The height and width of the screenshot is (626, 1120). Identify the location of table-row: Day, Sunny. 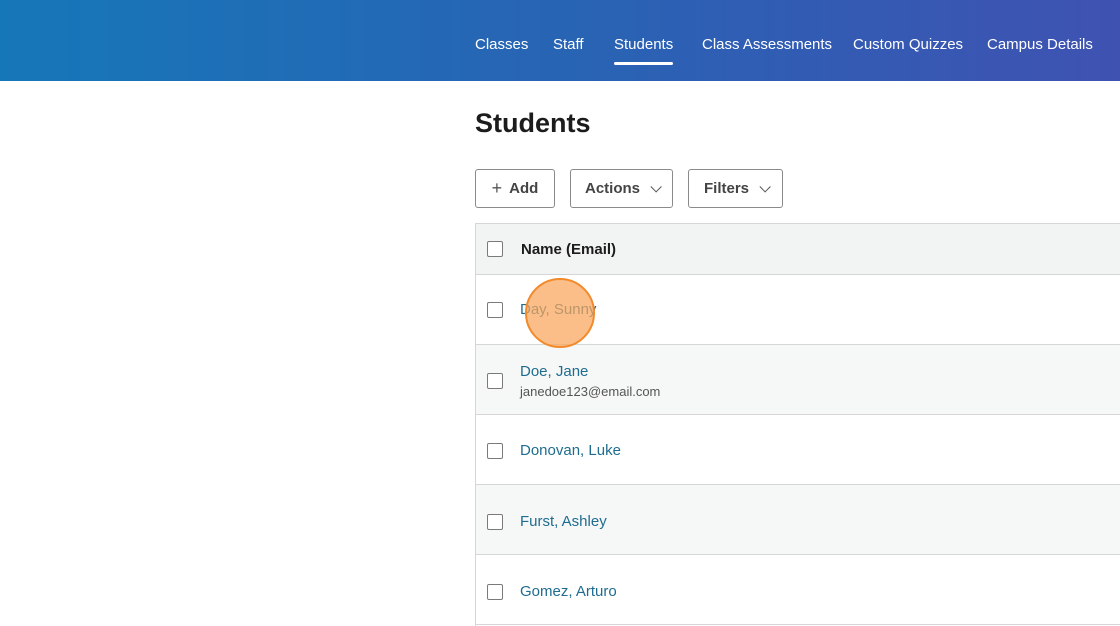
(798, 310).